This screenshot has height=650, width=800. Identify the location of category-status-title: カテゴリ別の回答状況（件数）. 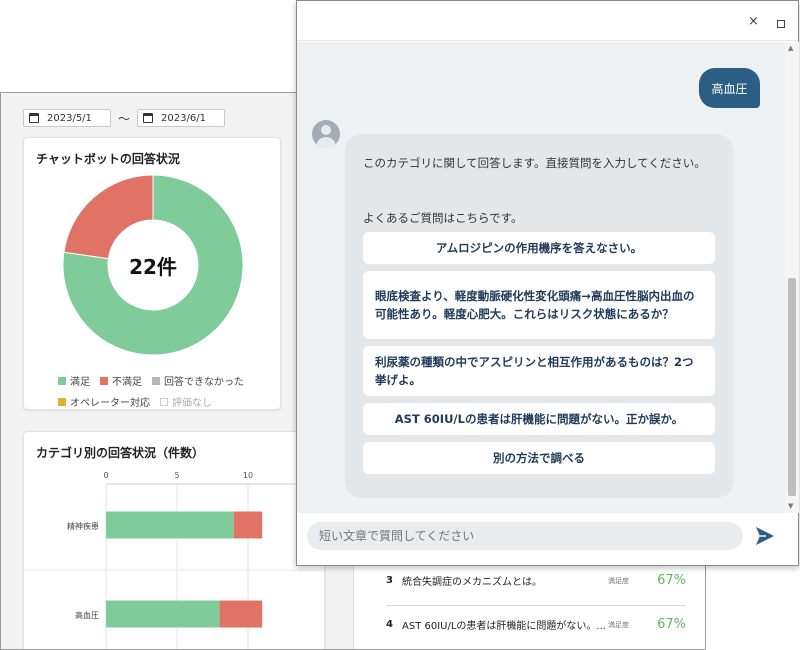
(120, 453).